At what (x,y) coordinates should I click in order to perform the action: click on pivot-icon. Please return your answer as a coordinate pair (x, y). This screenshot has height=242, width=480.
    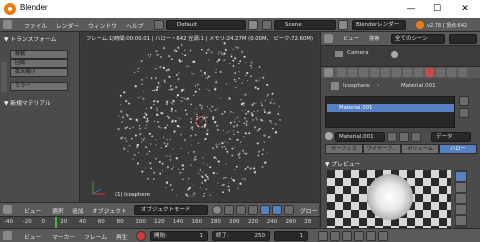
    Looking at the image, I should click on (229, 210).